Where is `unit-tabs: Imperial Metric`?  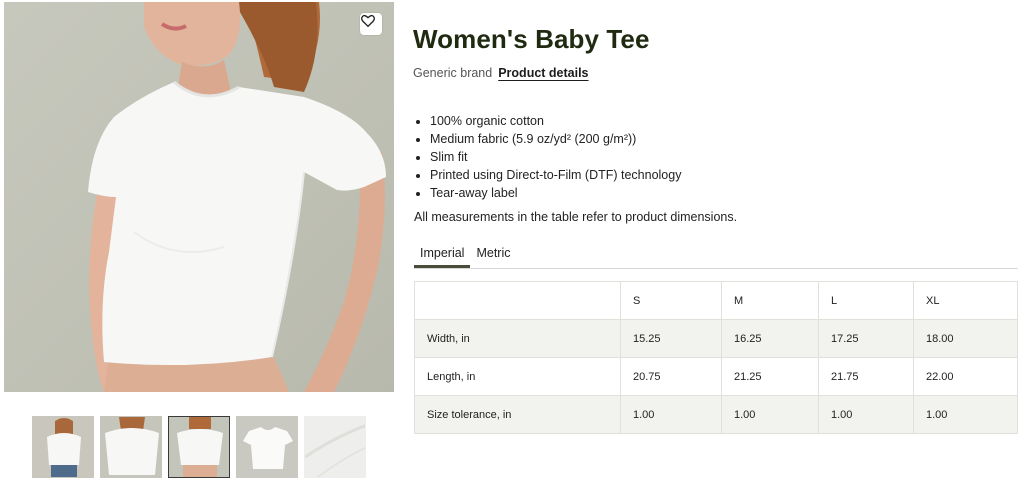 unit-tabs: Imperial Metric is located at coordinates (716, 256).